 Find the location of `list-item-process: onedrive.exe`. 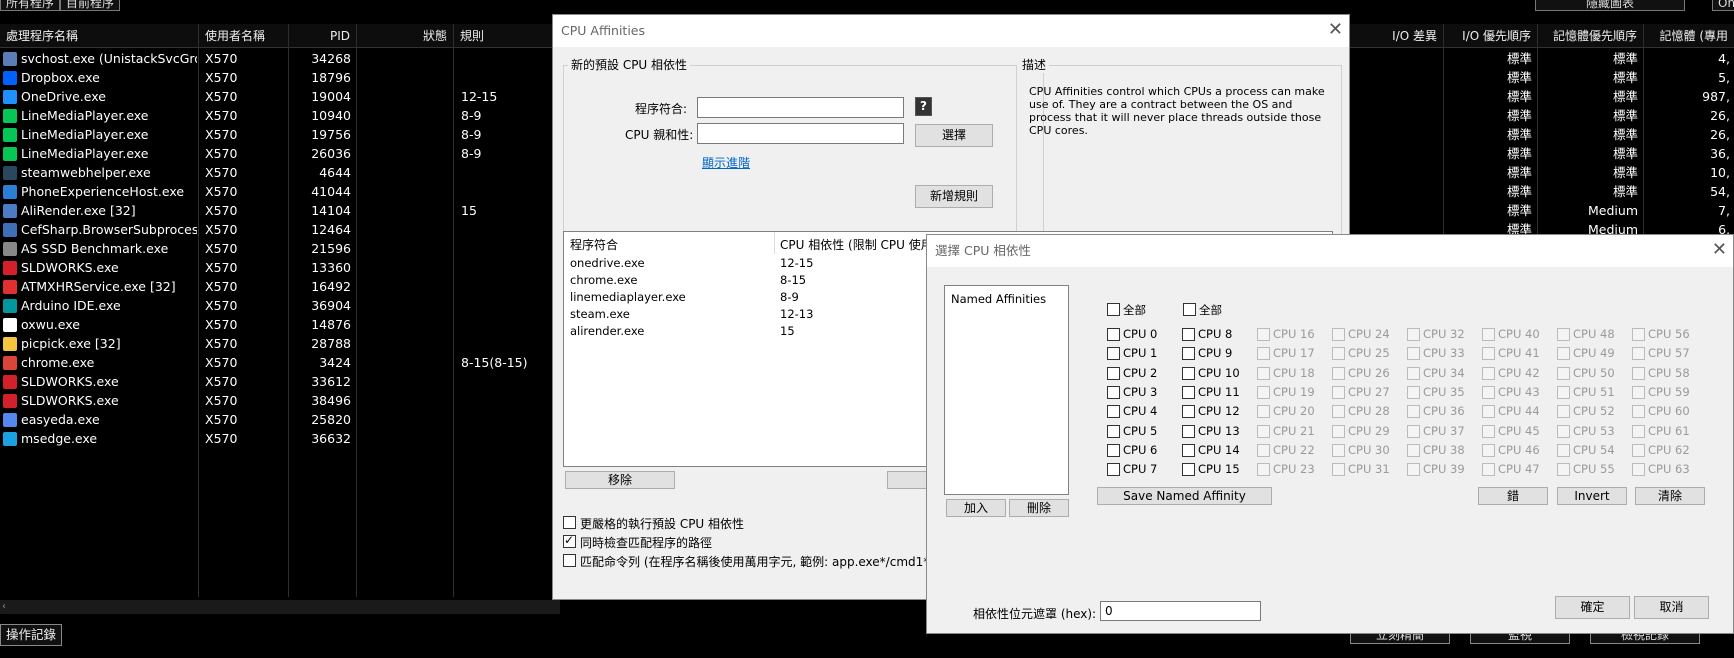

list-item-process: onedrive.exe is located at coordinates (607, 263).